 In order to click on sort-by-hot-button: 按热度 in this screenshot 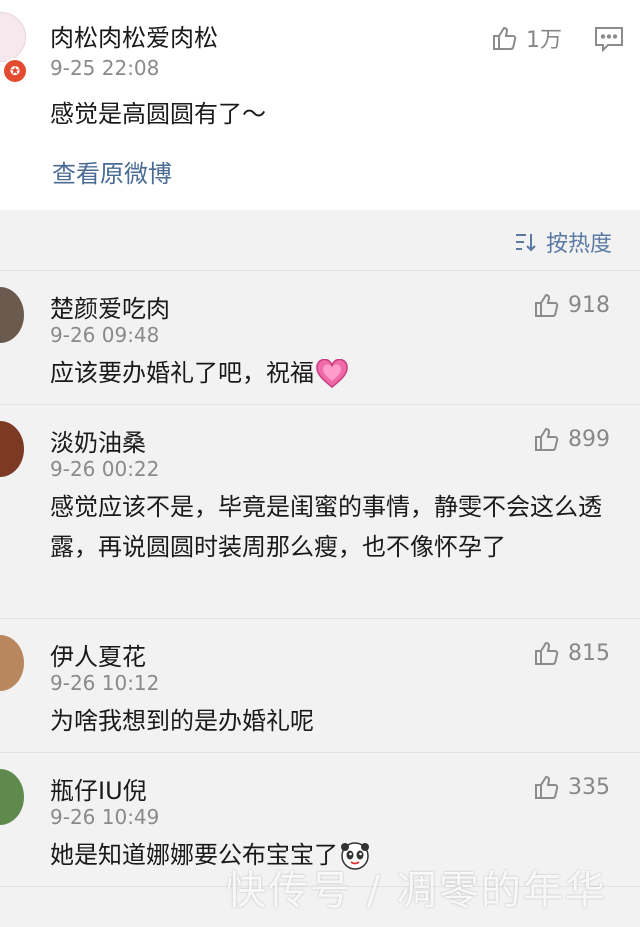, I will do `click(563, 242)`.